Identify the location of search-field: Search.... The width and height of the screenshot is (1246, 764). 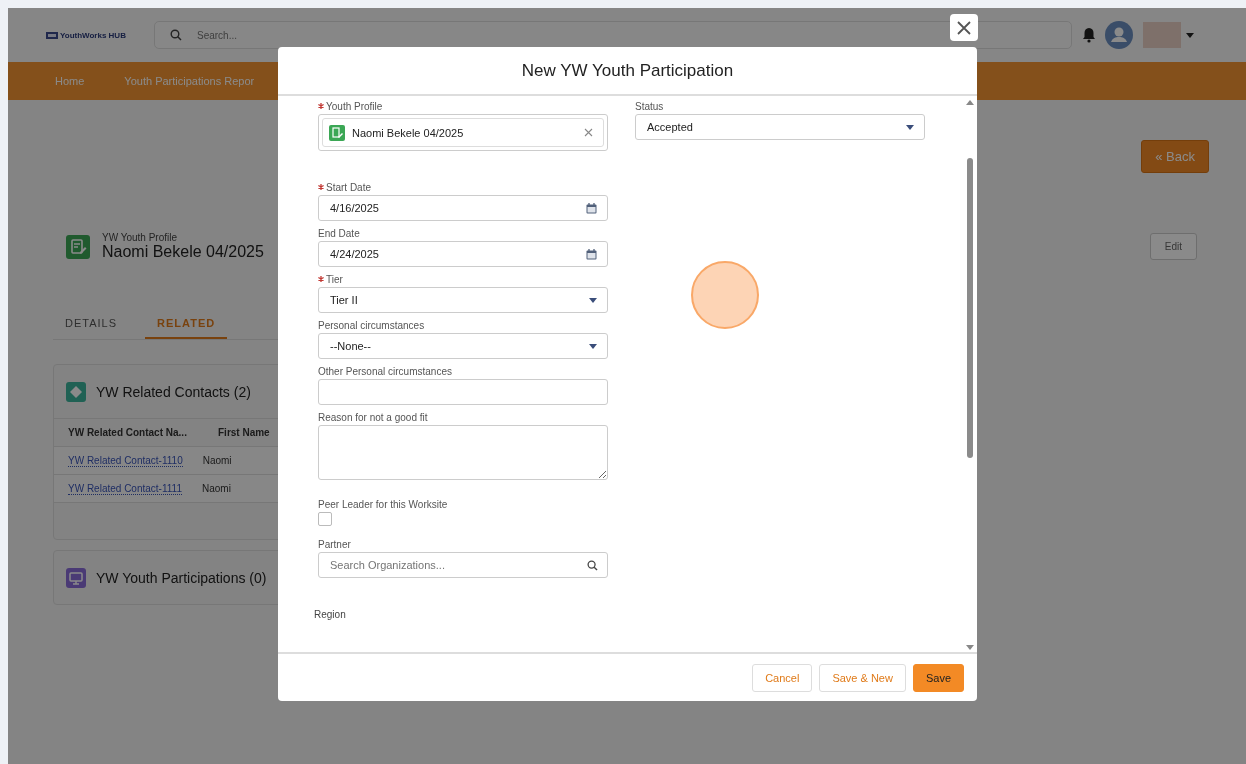
(613, 35).